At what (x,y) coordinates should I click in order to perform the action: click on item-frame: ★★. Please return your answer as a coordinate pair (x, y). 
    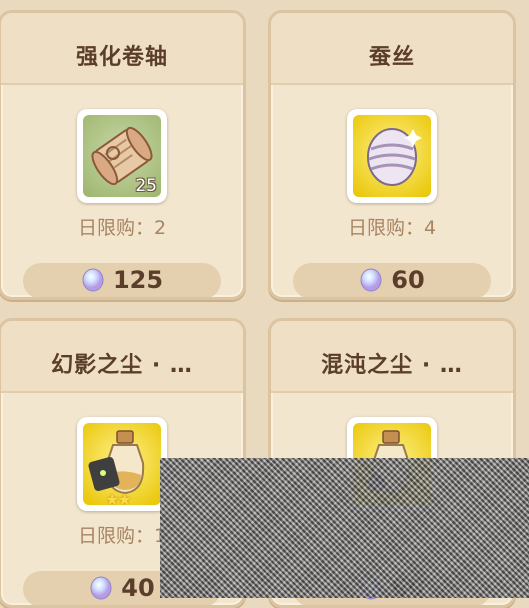
    Looking at the image, I should click on (122, 464).